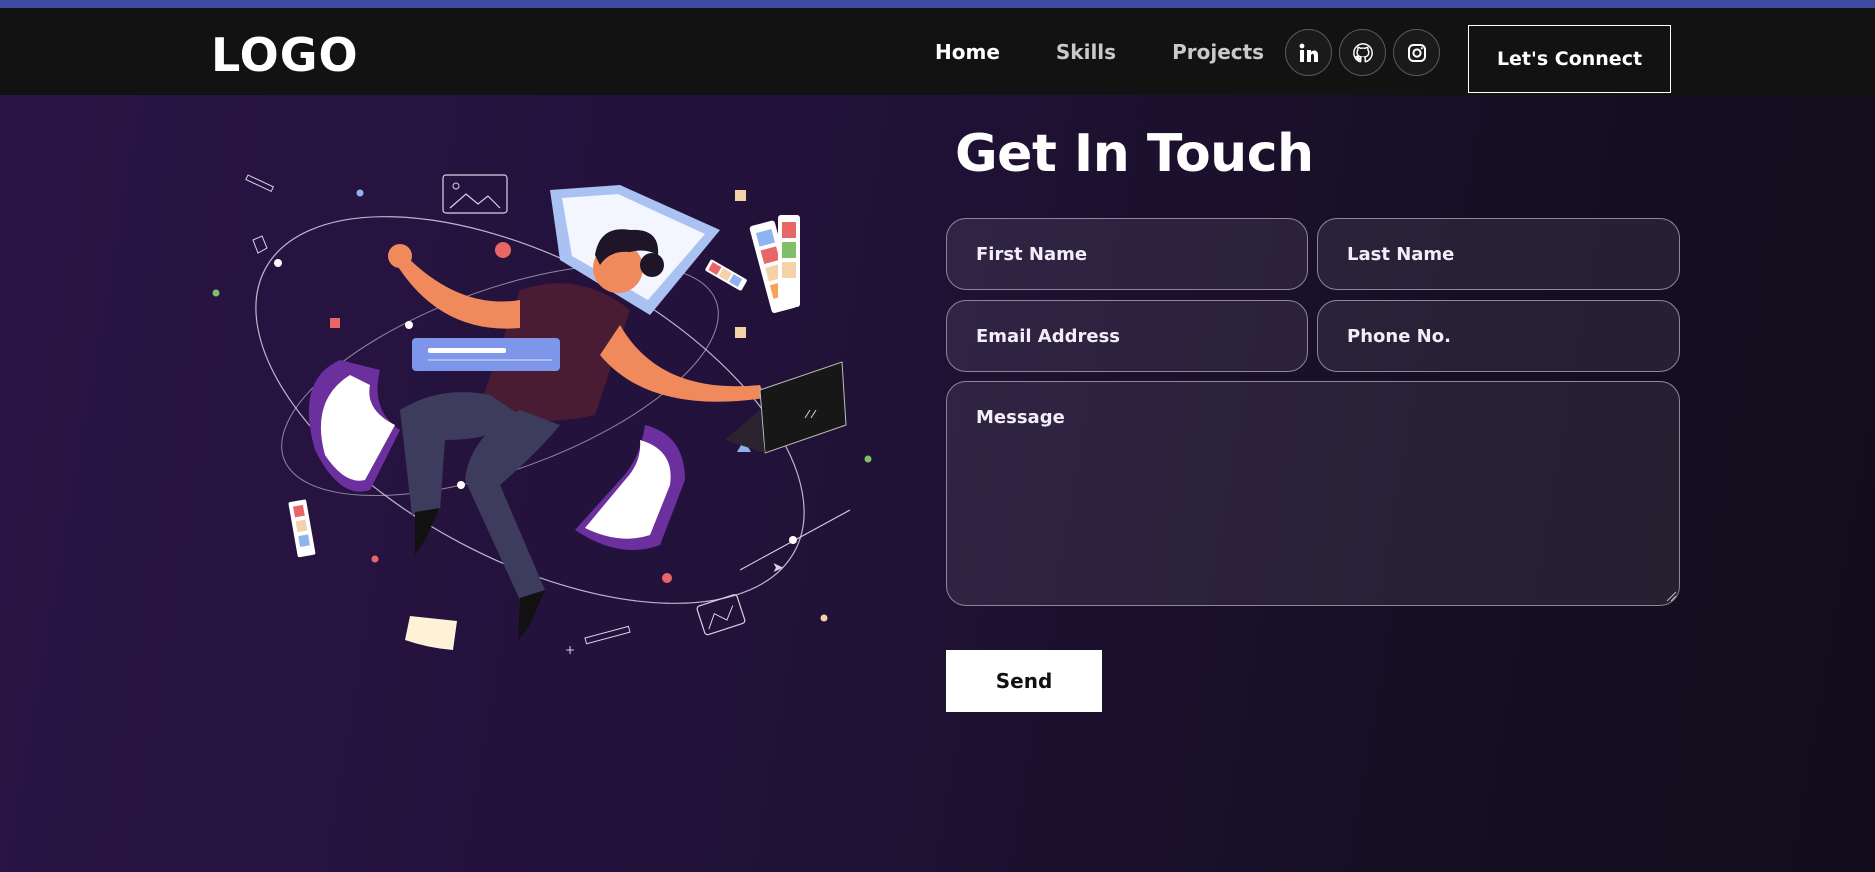  Describe the element at coordinates (1086, 52) in the screenshot. I see `nav-link-skills: Skills` at that location.